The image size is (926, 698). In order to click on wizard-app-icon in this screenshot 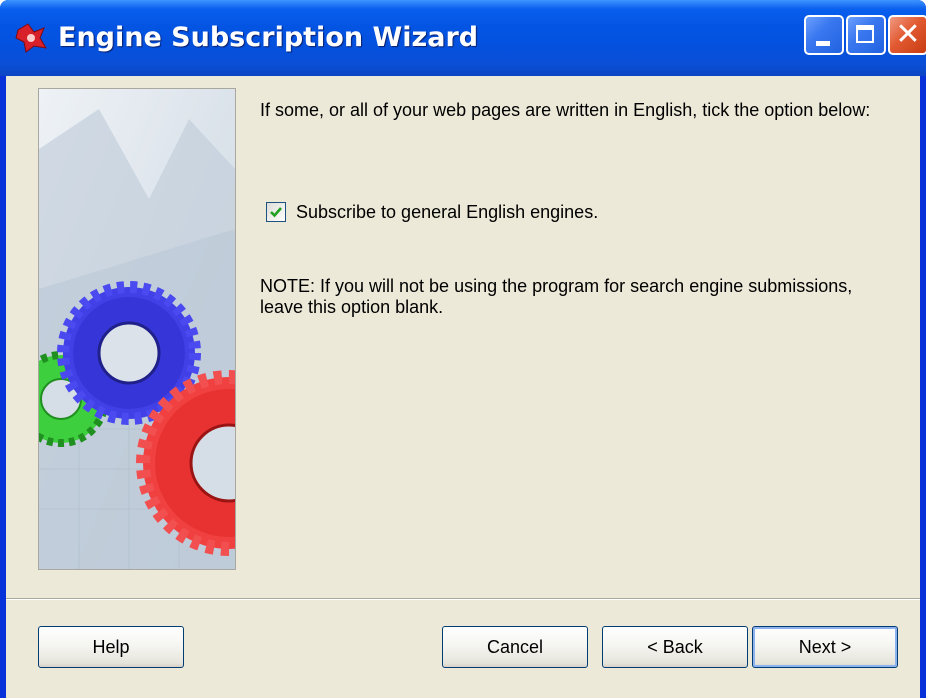, I will do `click(31, 38)`.